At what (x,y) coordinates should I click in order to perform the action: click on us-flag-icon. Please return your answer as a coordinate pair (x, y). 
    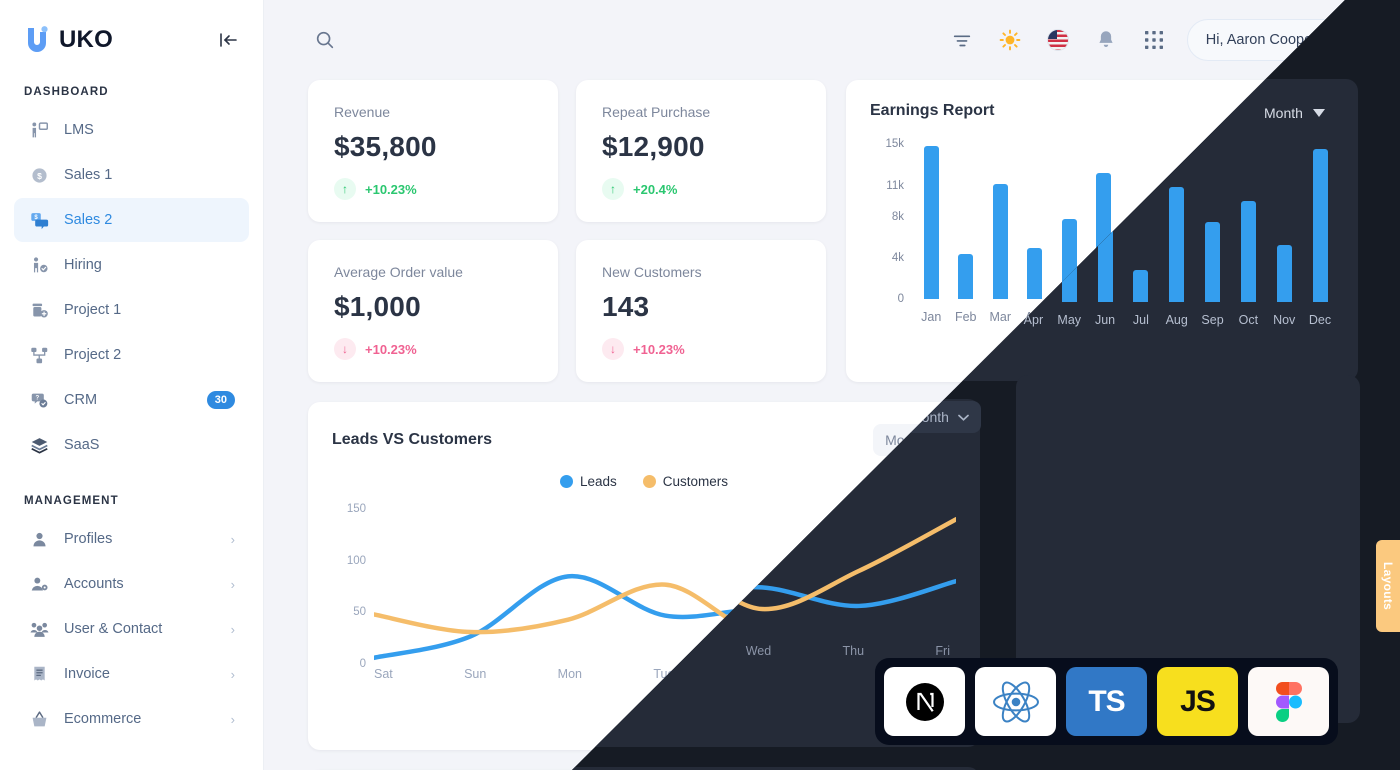
    Looking at the image, I should click on (1058, 40).